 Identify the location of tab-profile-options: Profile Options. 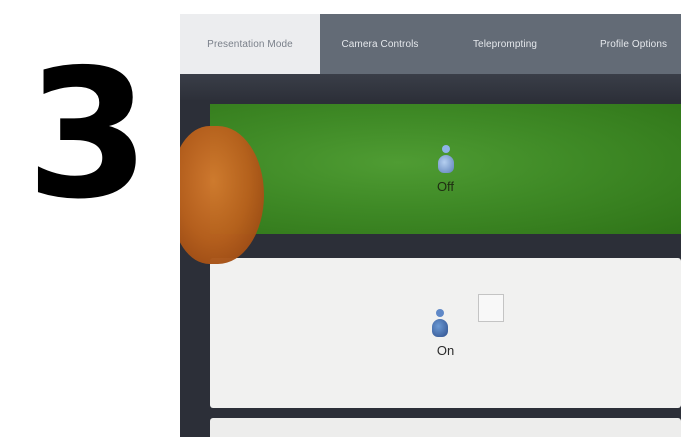
(625, 44).